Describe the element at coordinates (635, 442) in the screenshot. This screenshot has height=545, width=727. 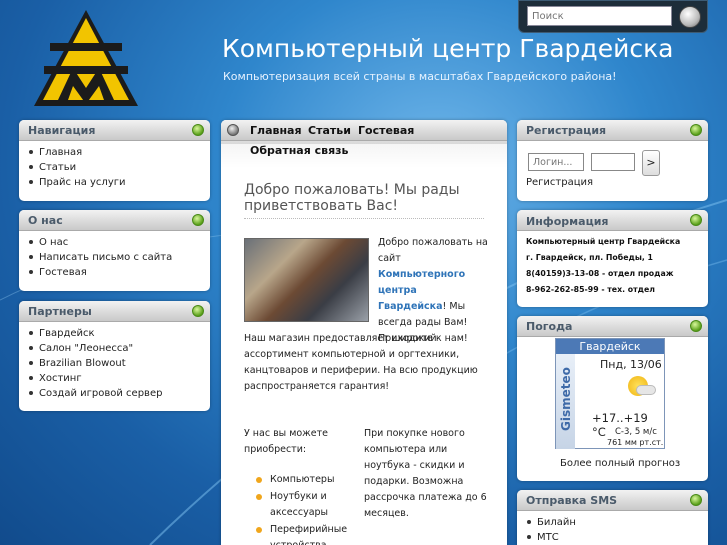
I see `weather-pressure: 761 мм рт.ст.` at that location.